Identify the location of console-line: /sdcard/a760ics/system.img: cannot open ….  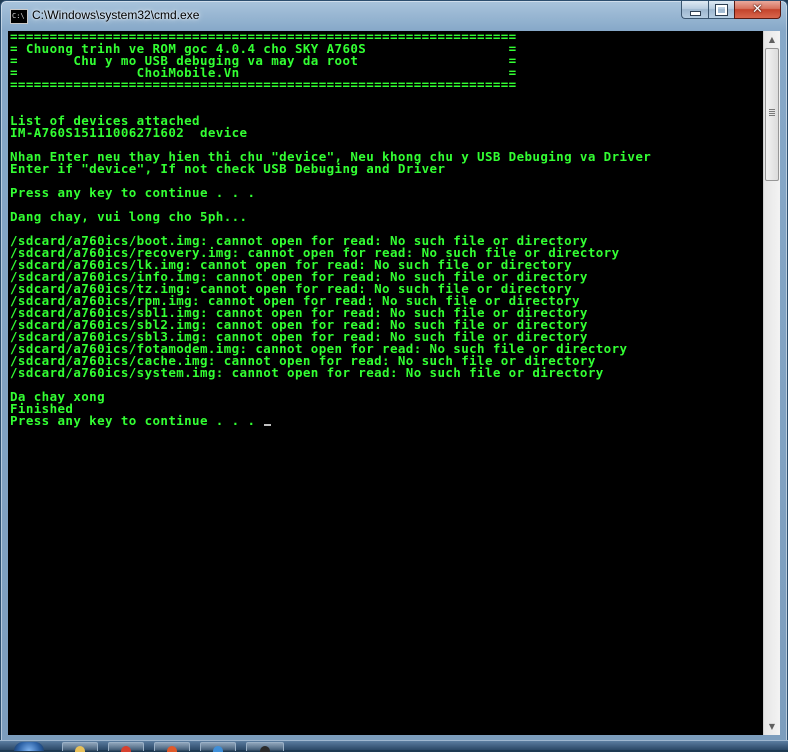
(307, 372).